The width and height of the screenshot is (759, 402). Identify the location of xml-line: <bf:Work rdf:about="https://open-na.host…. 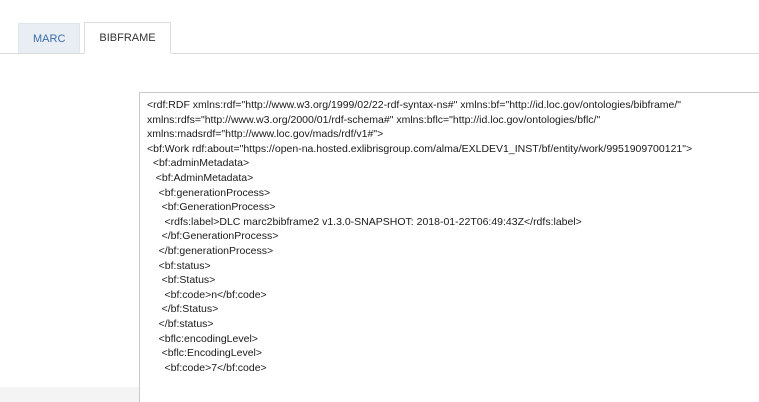
(420, 148).